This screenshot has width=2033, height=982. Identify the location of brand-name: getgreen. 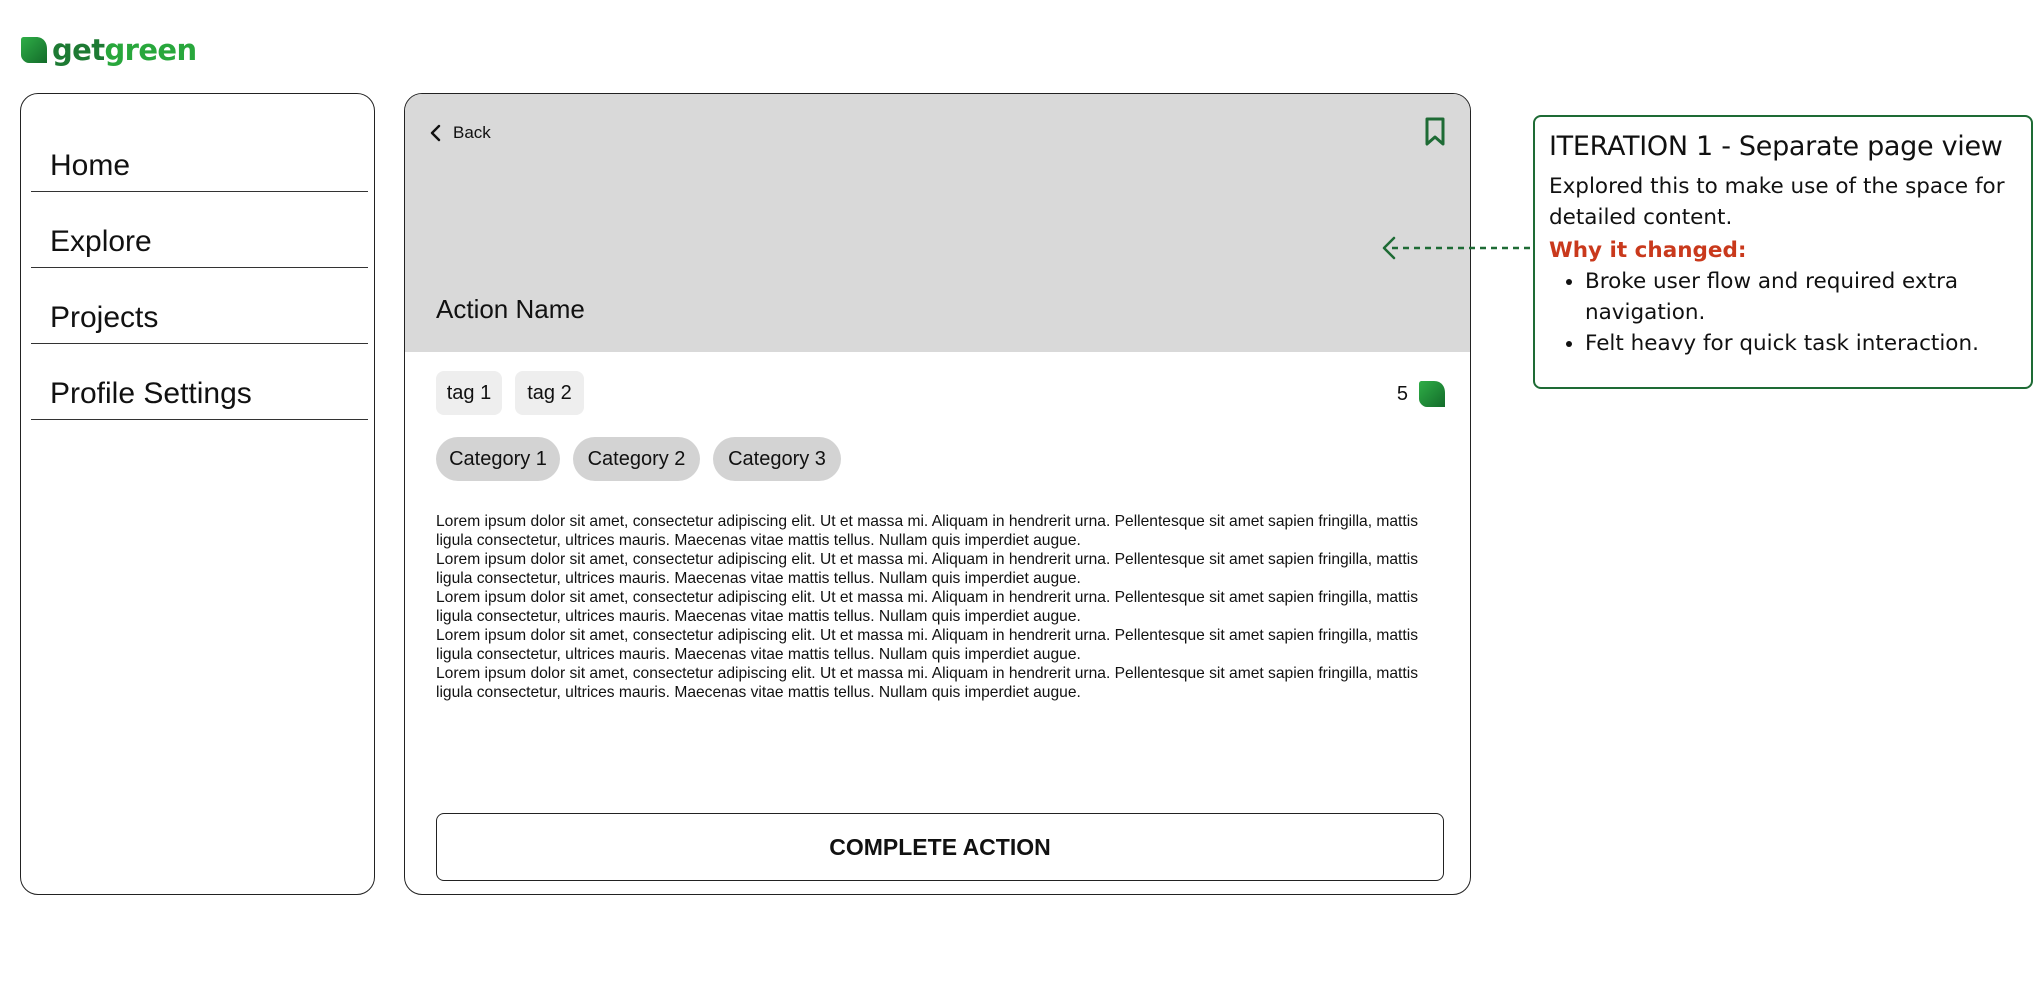
(124, 50).